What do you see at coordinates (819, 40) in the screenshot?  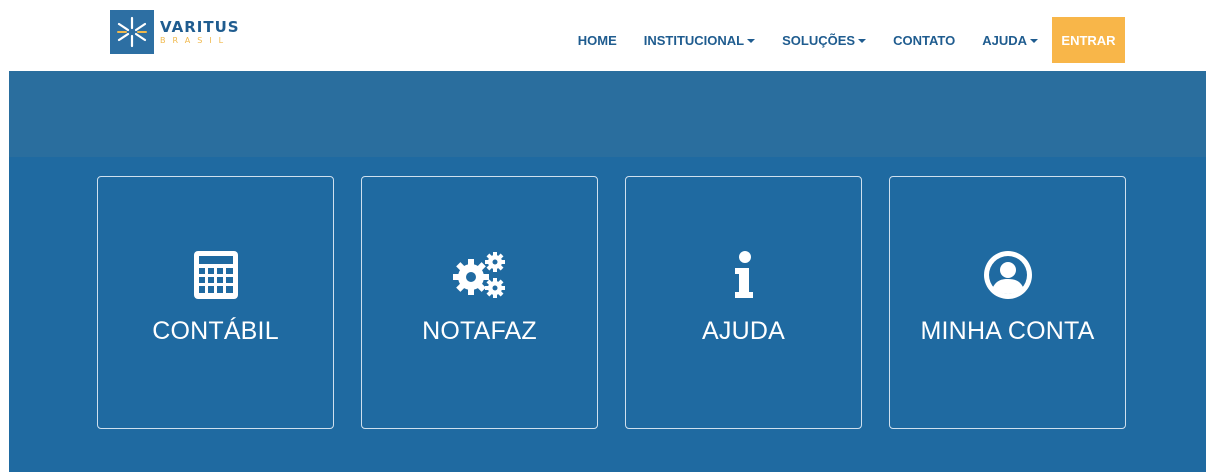 I see `nav-solucoes-label: SOLUÇÕES` at bounding box center [819, 40].